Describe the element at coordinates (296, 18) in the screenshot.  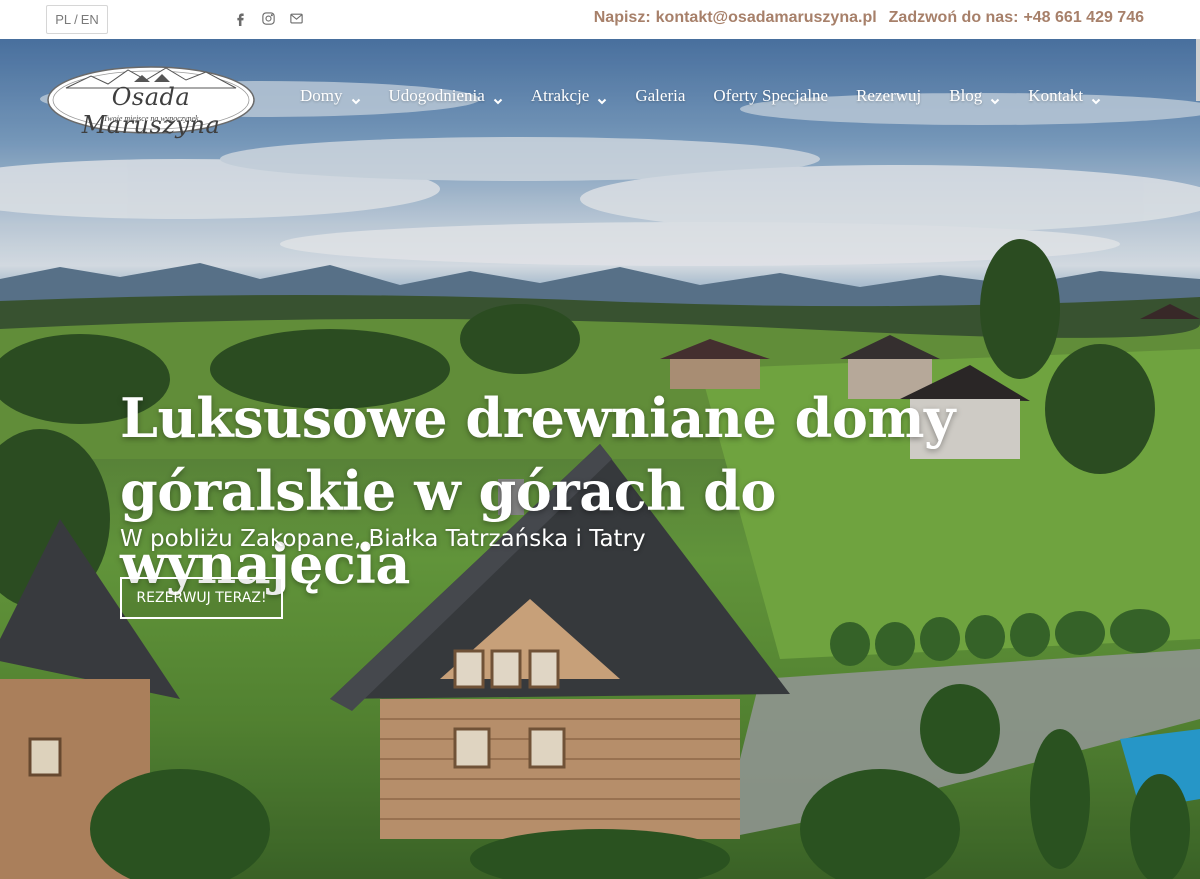
I see `mail-icon` at that location.